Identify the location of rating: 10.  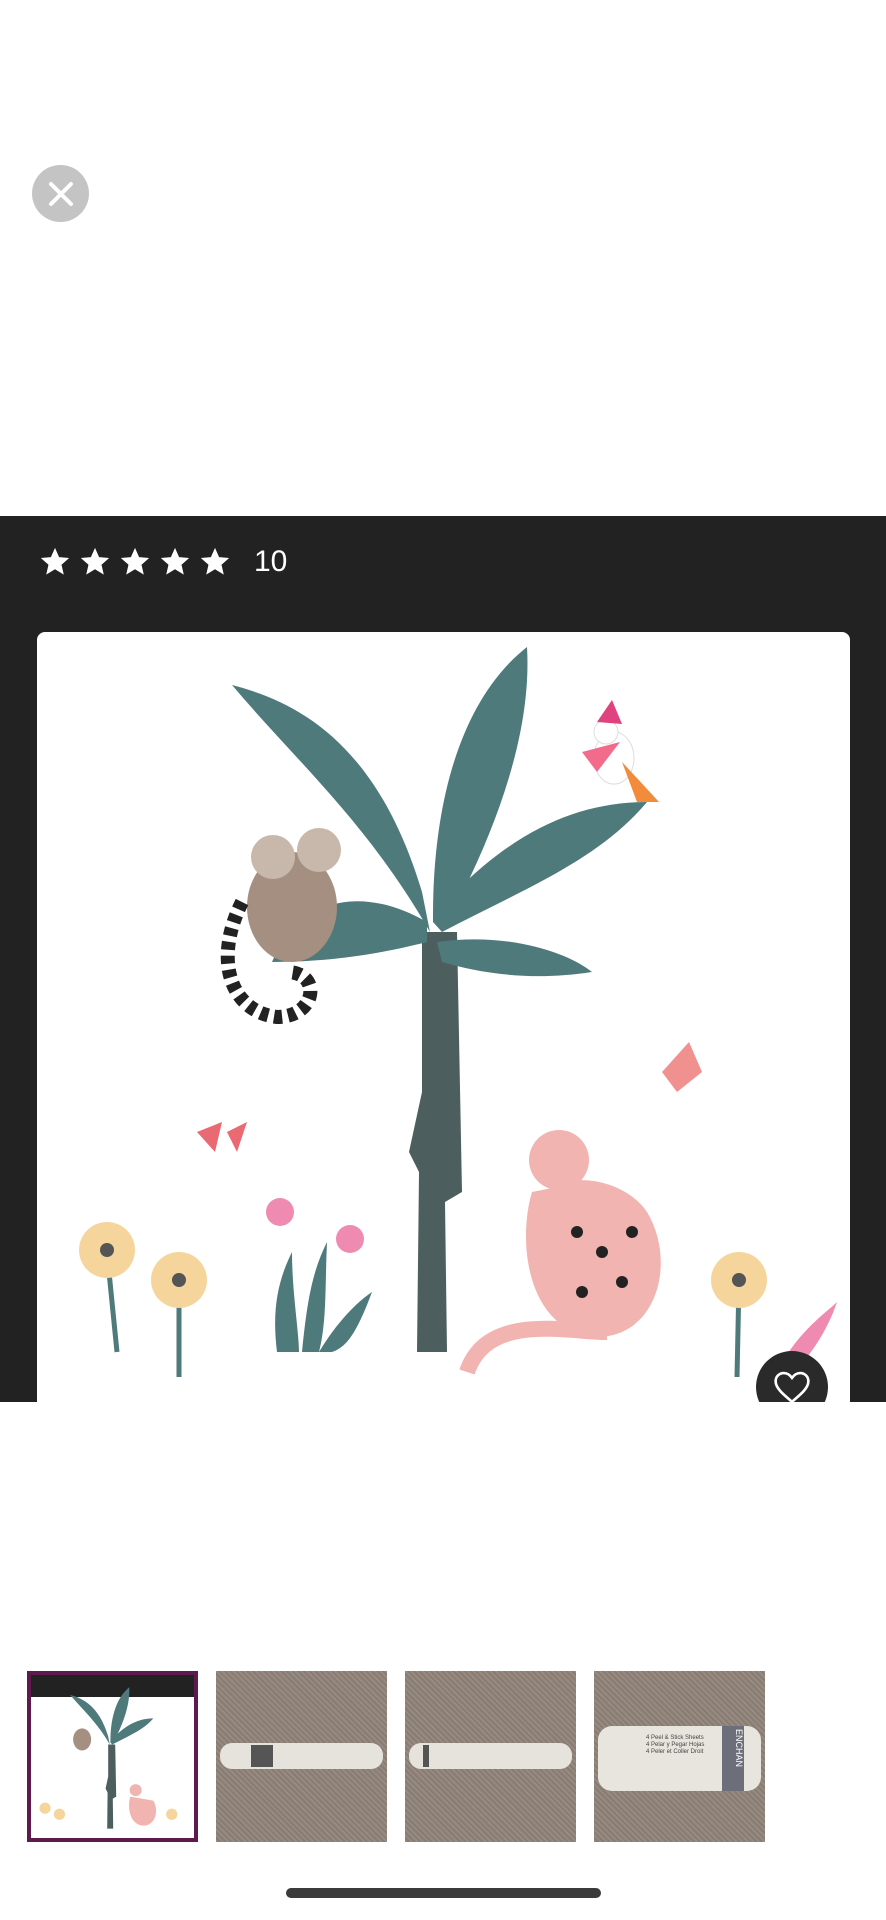
(162, 562).